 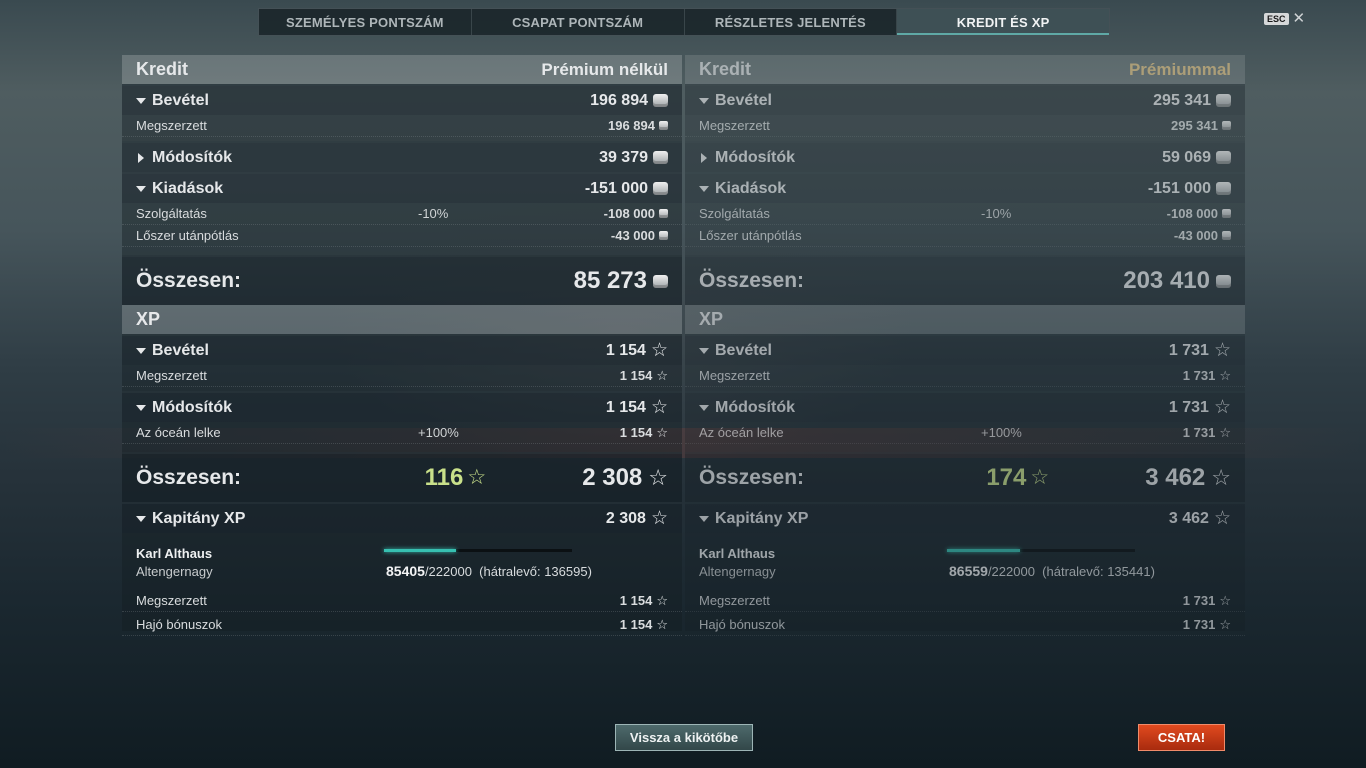 I want to click on tab-credits-xp: KREDIT ÉS XP, so click(x=1003, y=22).